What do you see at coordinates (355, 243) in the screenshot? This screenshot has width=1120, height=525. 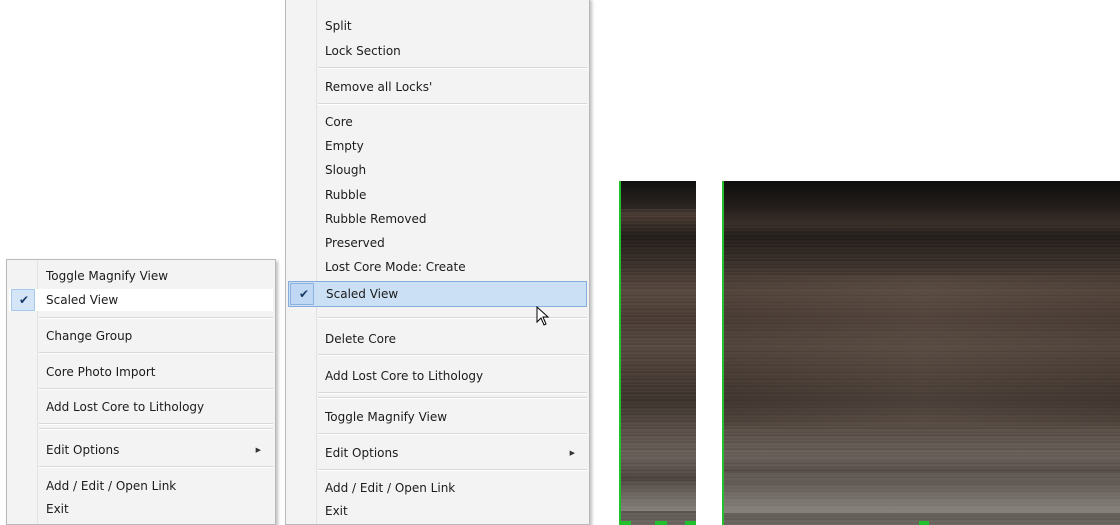 I see `menu-item-label: Preserved` at bounding box center [355, 243].